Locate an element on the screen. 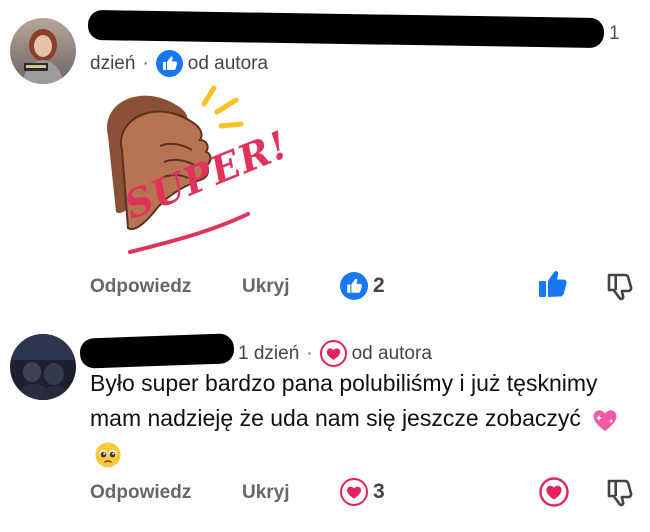  thumbs-up-filled-icon is located at coordinates (553, 284).